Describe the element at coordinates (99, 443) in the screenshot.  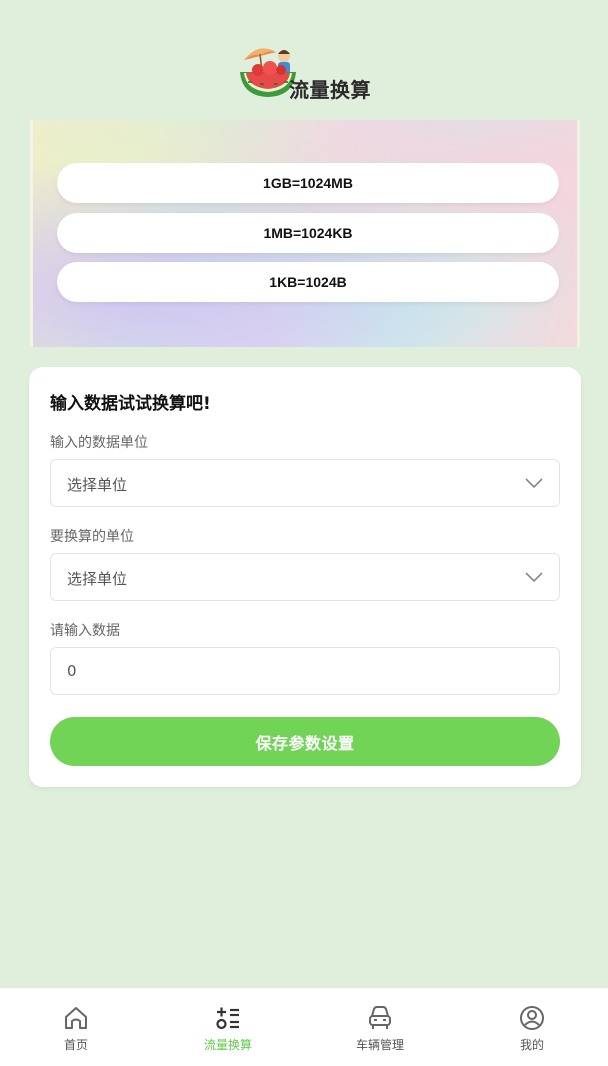
I see `from-unit-label: 输入的数据单位` at that location.